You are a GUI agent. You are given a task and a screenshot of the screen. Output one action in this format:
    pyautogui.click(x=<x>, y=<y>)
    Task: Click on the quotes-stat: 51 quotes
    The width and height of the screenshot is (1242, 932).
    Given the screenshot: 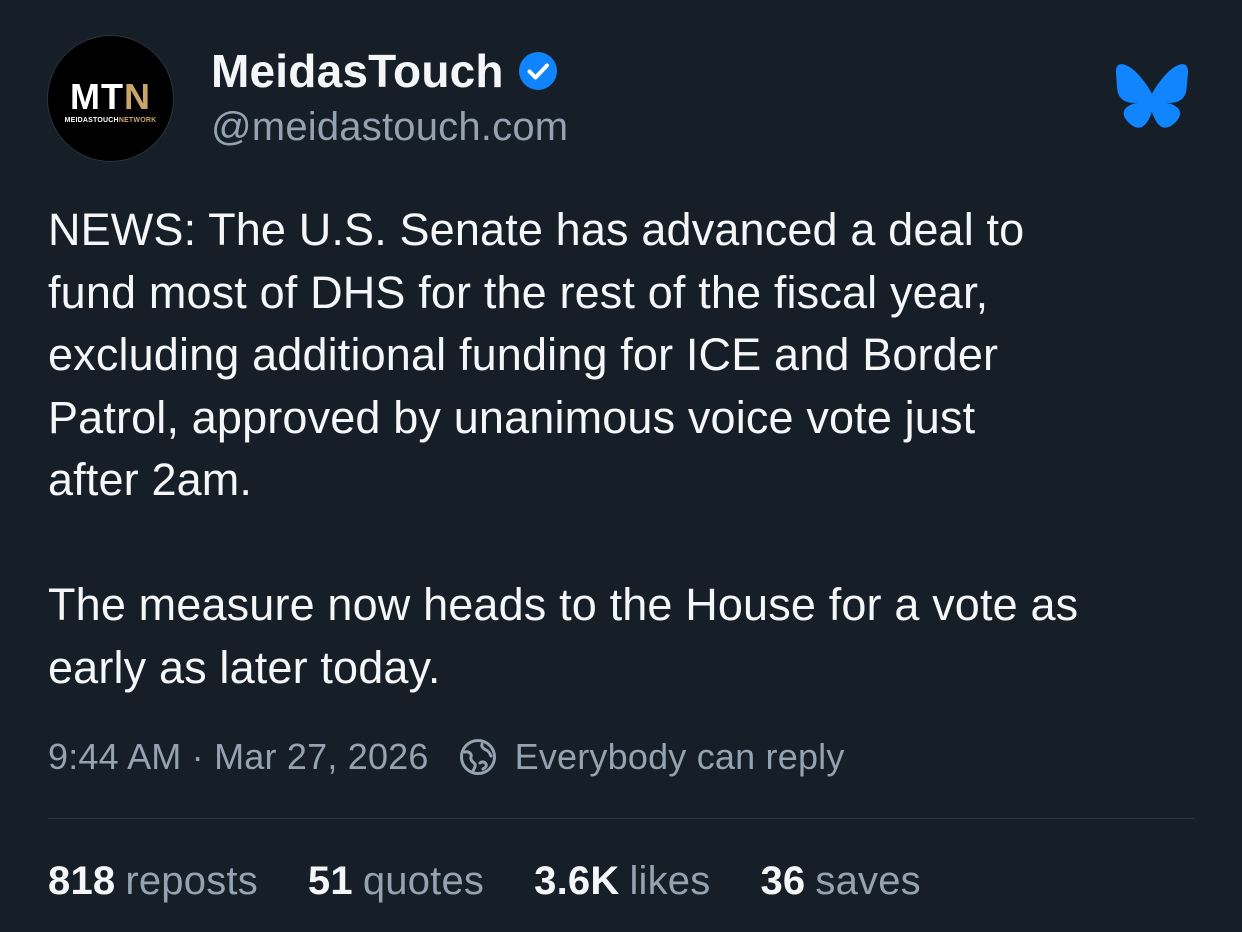 What is the action you would take?
    pyautogui.click(x=396, y=881)
    